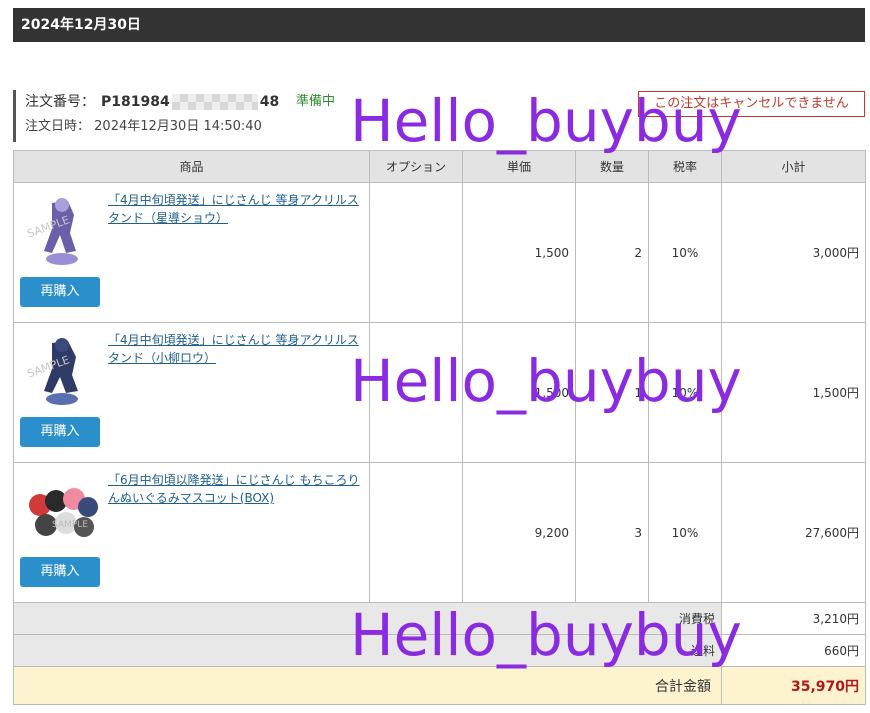 This screenshot has width=870, height=713. Describe the element at coordinates (367, 618) in the screenshot. I see `tax-label: 消費税` at that location.